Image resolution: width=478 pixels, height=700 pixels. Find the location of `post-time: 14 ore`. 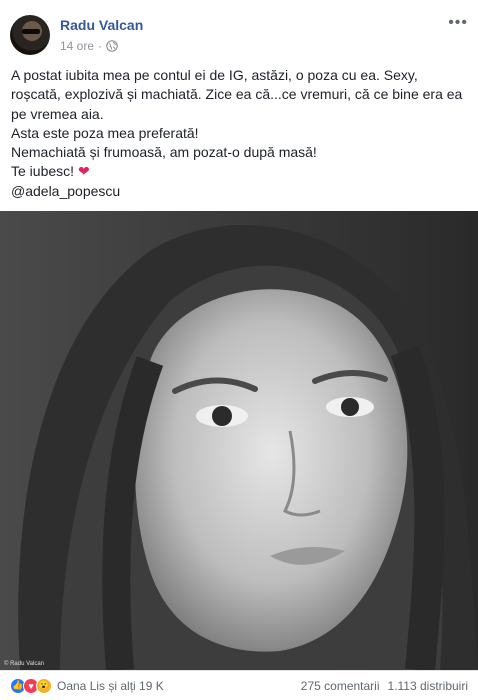

post-time: 14 ore is located at coordinates (77, 46).